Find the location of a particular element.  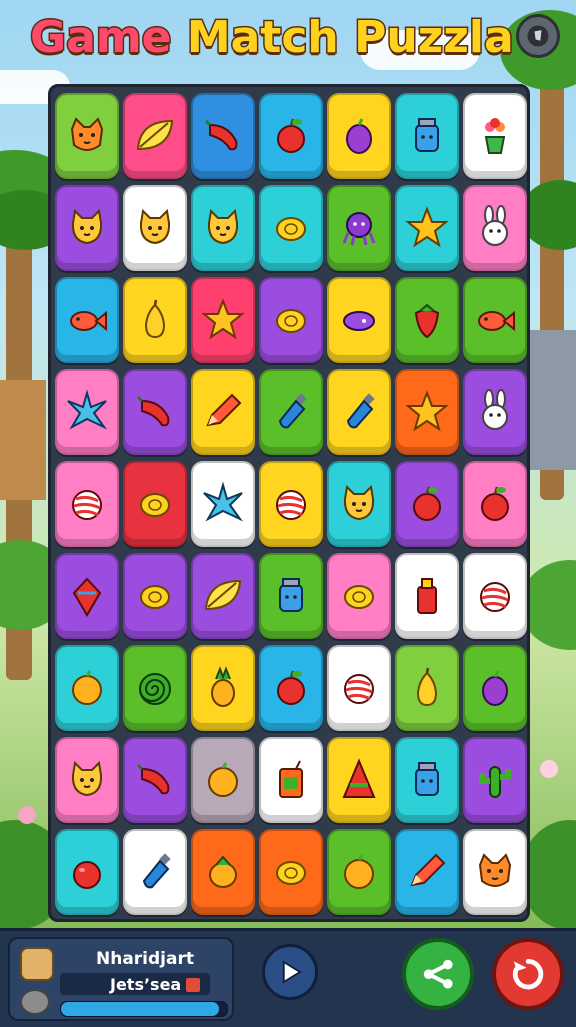

player-name: Nharidjart is located at coordinates (145, 959).